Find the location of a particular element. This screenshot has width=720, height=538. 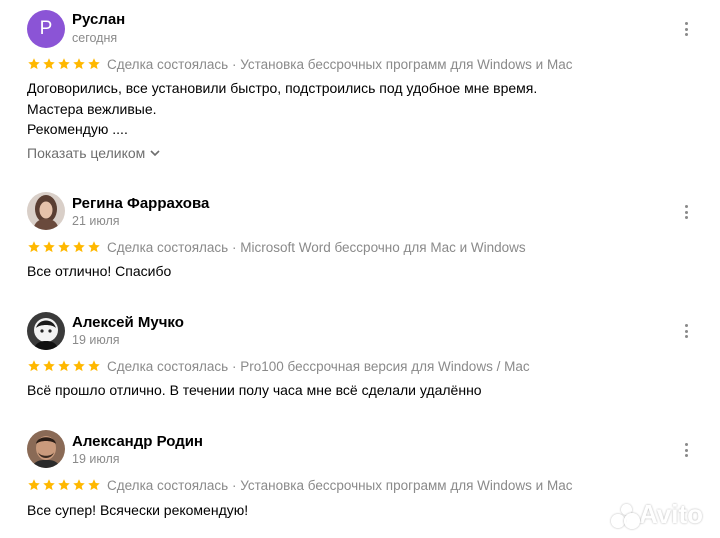

review-text-line: Все супер! Всячески рекомендую! is located at coordinates (138, 510).